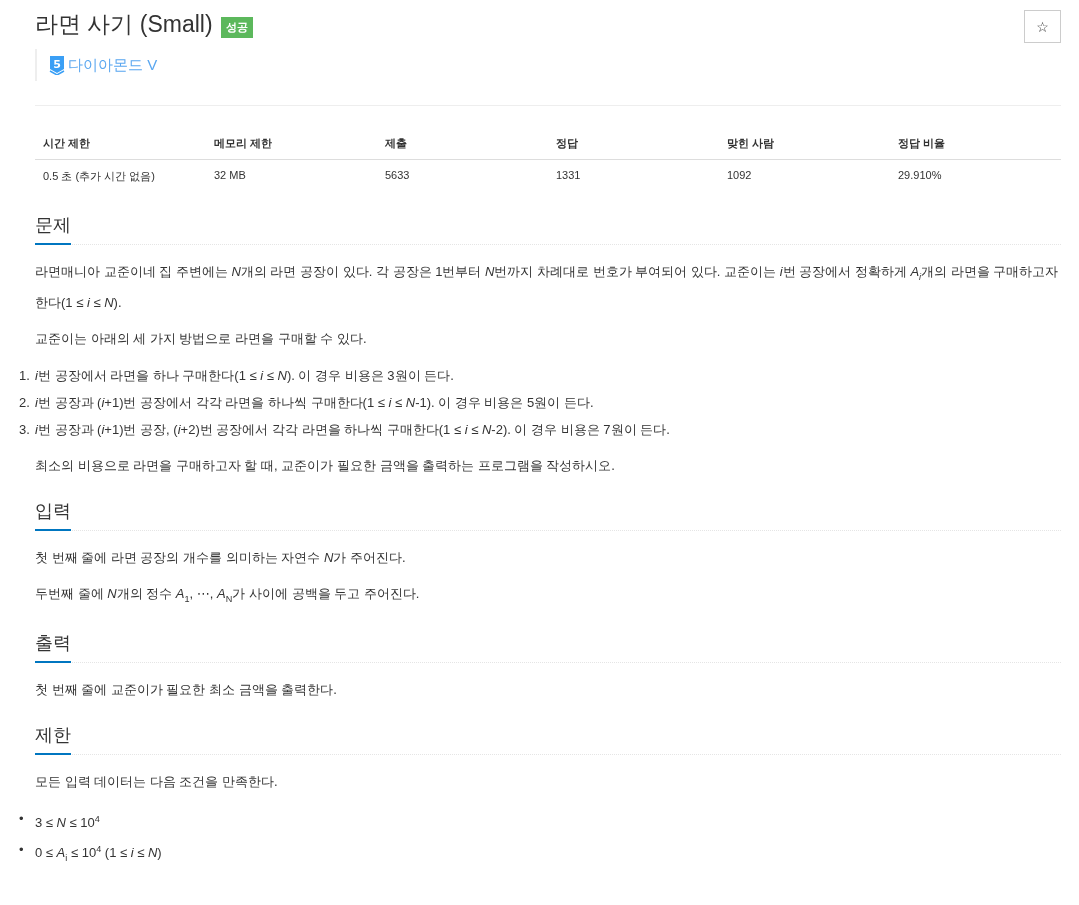  What do you see at coordinates (99, 176) in the screenshot?
I see `table-cell-text: 0.5 초 (추가 시간 없음)` at bounding box center [99, 176].